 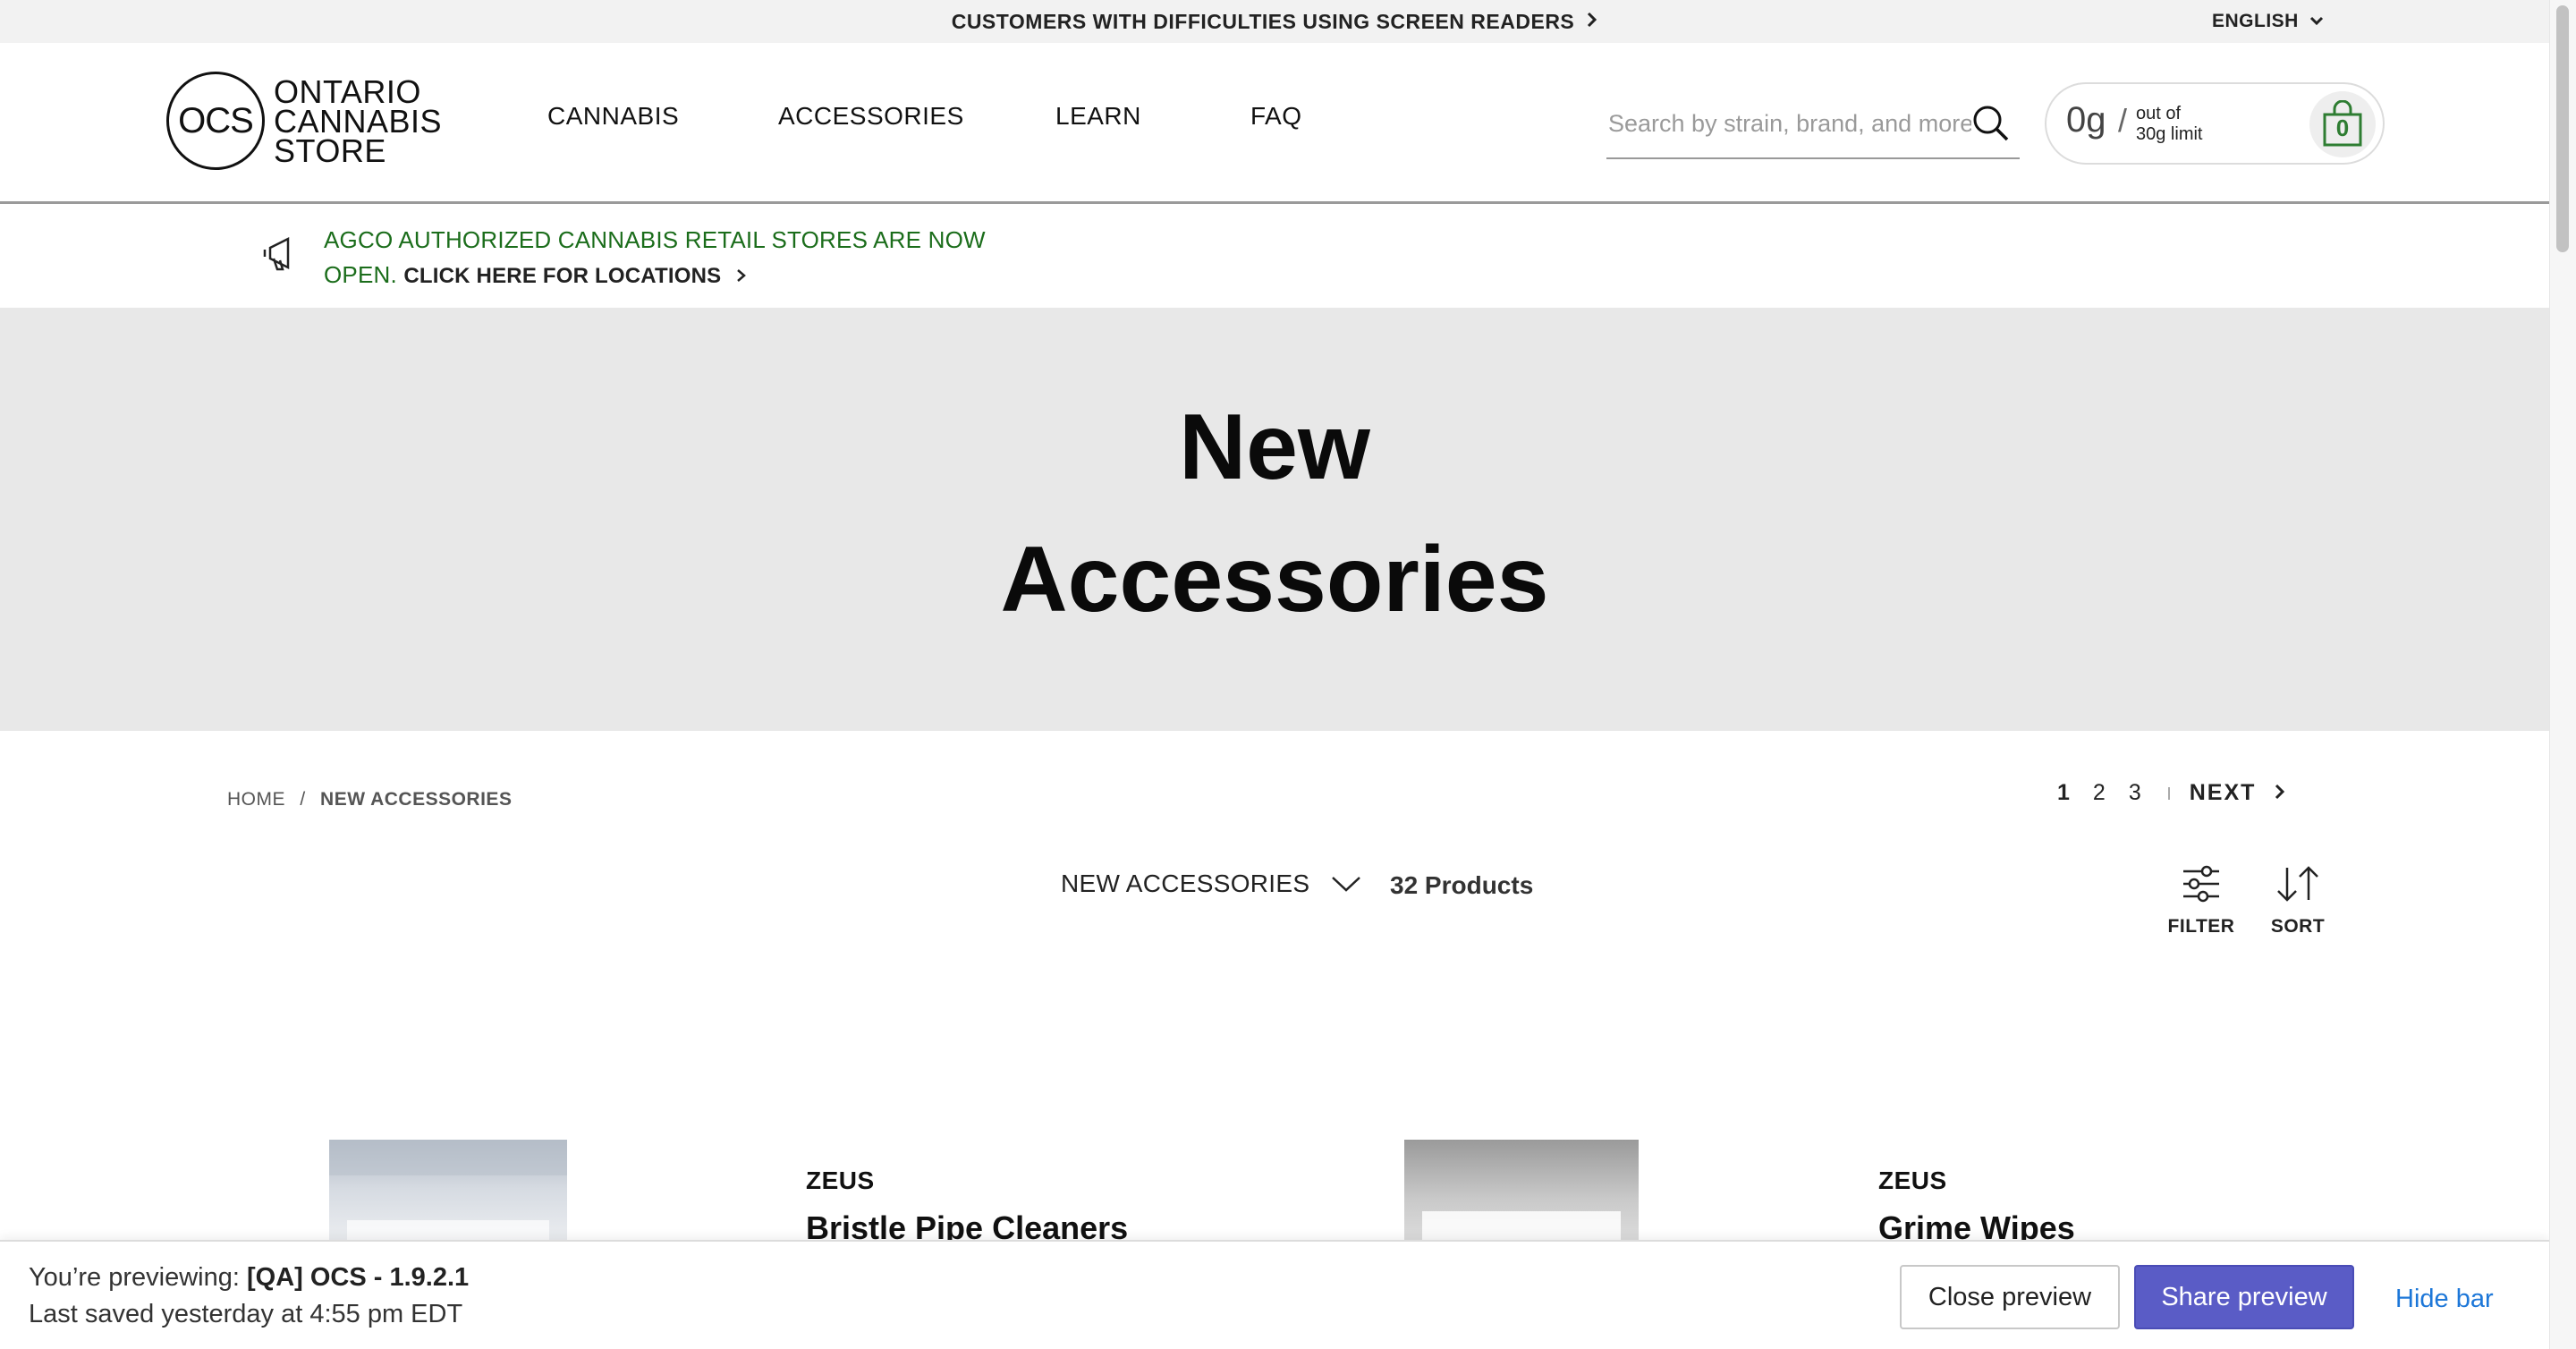 What do you see at coordinates (2159, 113) in the screenshot?
I see `cart-limit-line1: out of` at bounding box center [2159, 113].